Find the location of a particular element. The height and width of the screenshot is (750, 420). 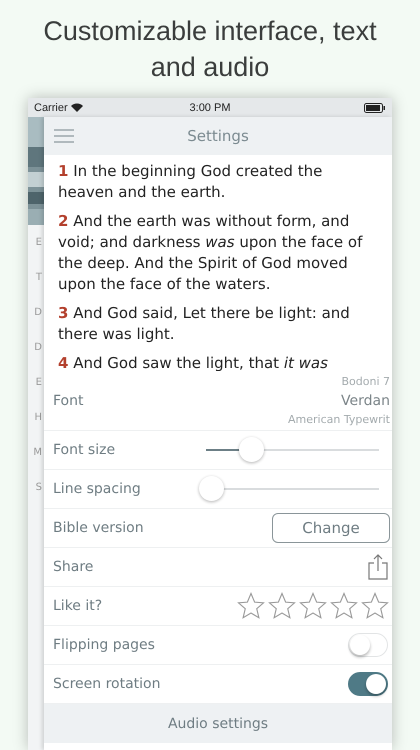

menu-item: H is located at coordinates (39, 417).